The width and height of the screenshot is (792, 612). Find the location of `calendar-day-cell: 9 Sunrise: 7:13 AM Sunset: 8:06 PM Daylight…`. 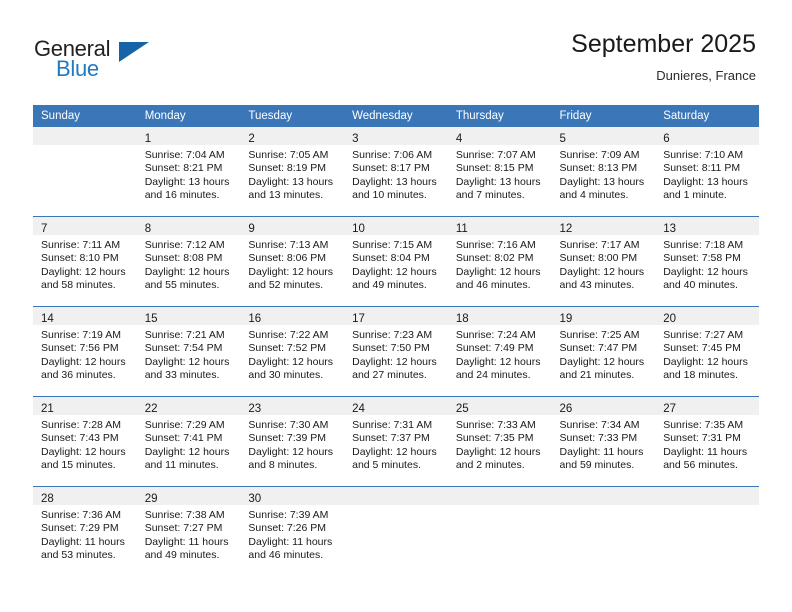

calendar-day-cell: 9 Sunrise: 7:13 AM Sunset: 8:06 PM Daylight… is located at coordinates (292, 261).